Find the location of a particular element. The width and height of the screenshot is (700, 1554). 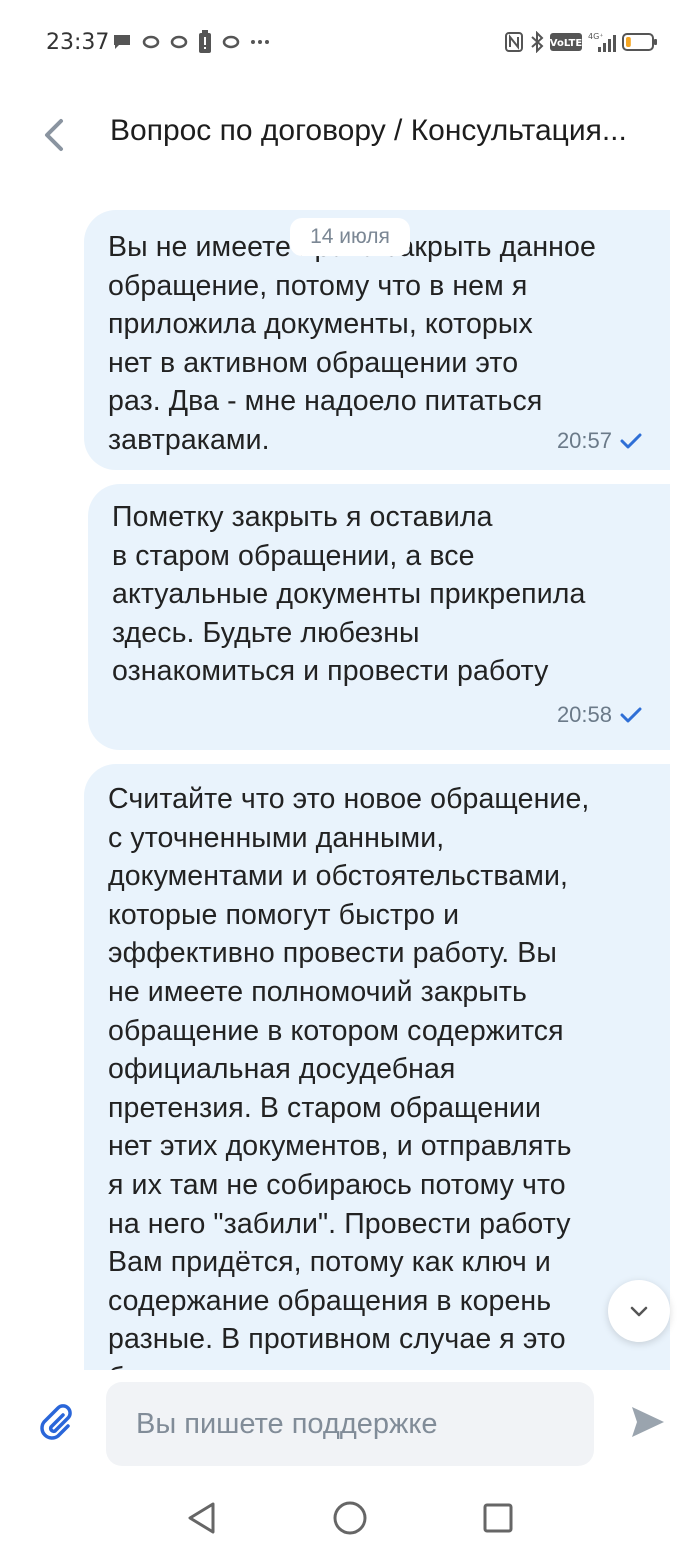

message-line: приложила документы, которых is located at coordinates (320, 324).